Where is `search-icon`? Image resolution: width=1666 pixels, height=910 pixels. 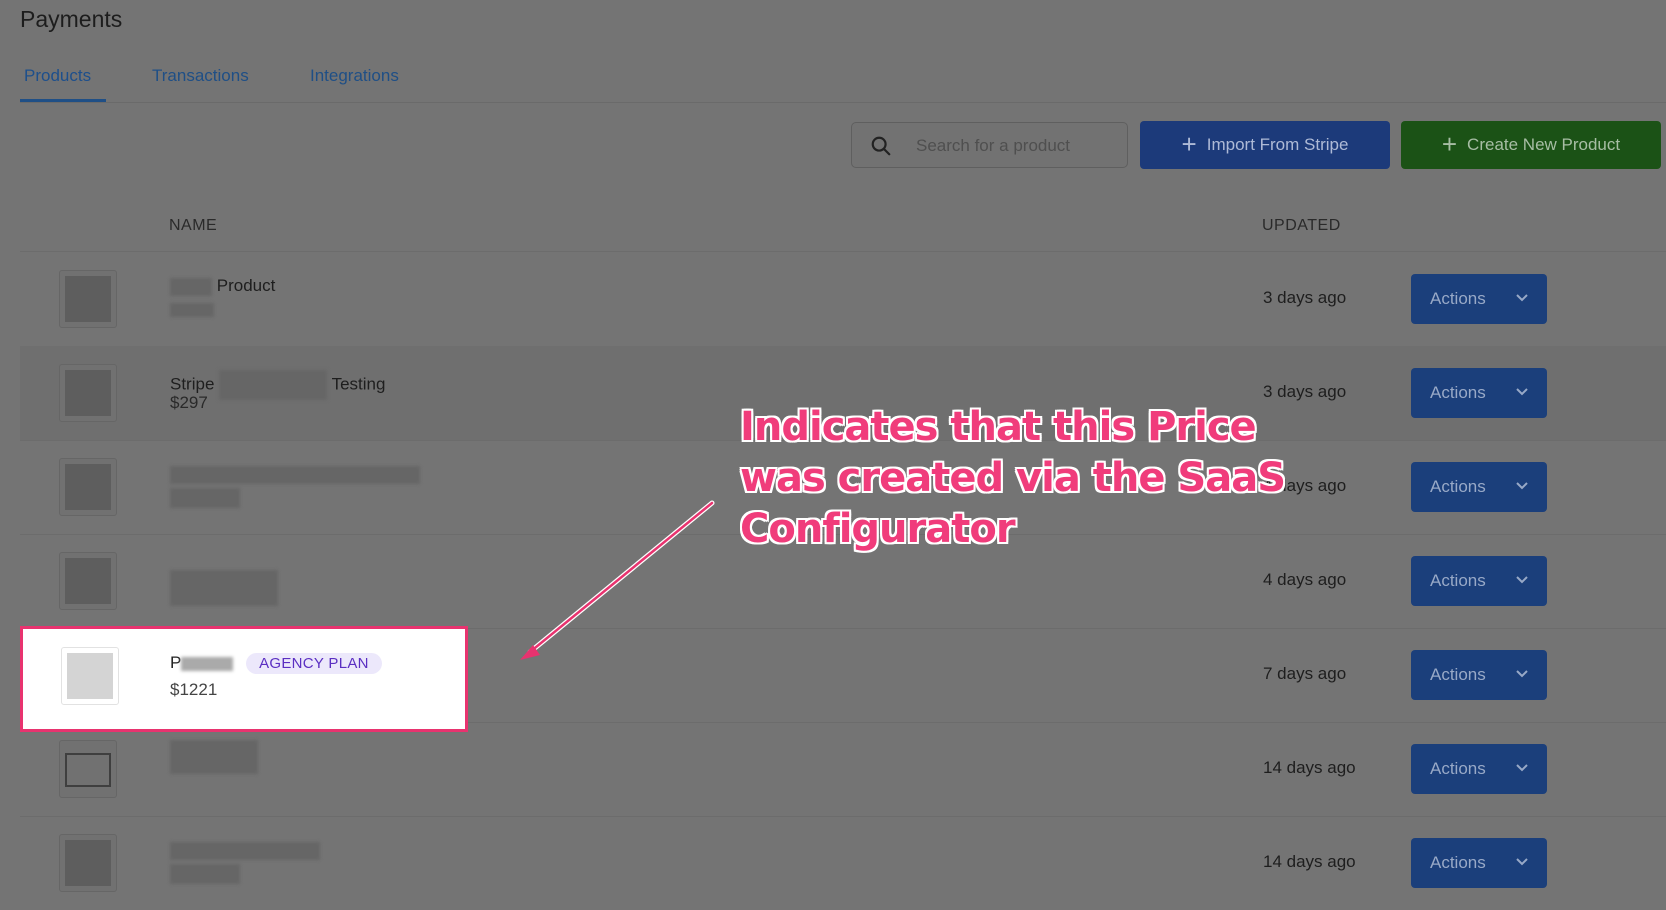
search-icon is located at coordinates (881, 146).